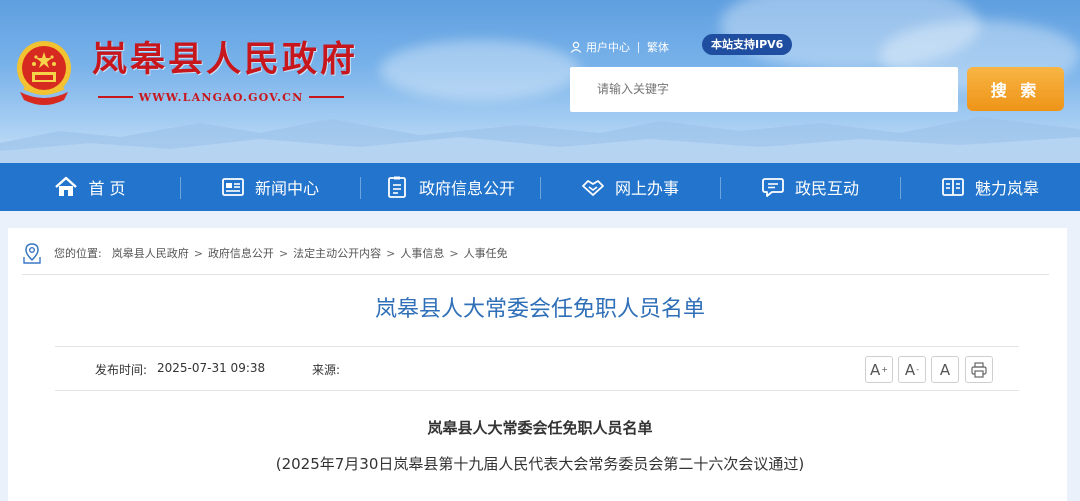 This screenshot has height=501, width=1080. Describe the element at coordinates (486, 253) in the screenshot. I see `breadcrumb-item: 人事任免` at that location.